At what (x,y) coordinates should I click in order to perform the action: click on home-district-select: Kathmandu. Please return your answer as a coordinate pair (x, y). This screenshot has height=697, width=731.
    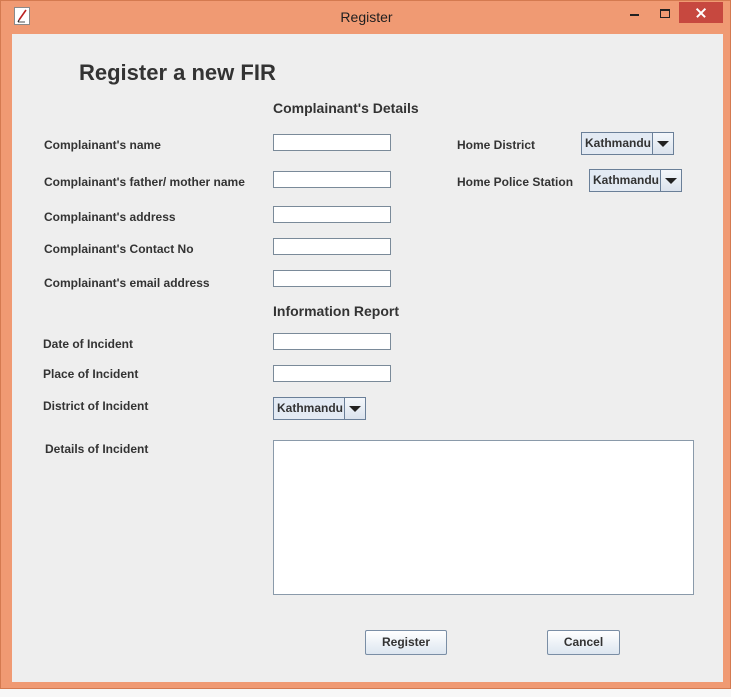
    Looking at the image, I should click on (627, 143).